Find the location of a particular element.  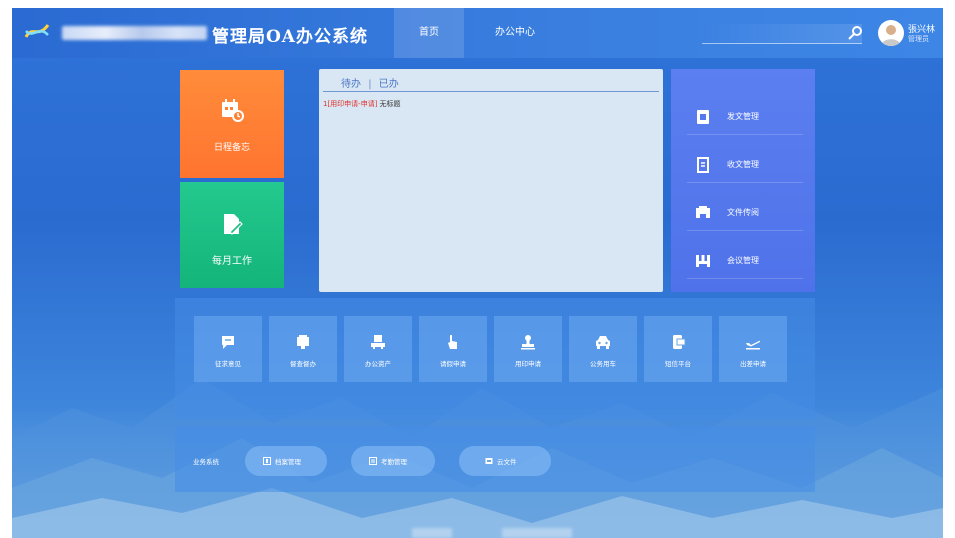

top-header: 管理局OA办公系统 首页 办公中心 張兴林 管理员 is located at coordinates (477, 33).